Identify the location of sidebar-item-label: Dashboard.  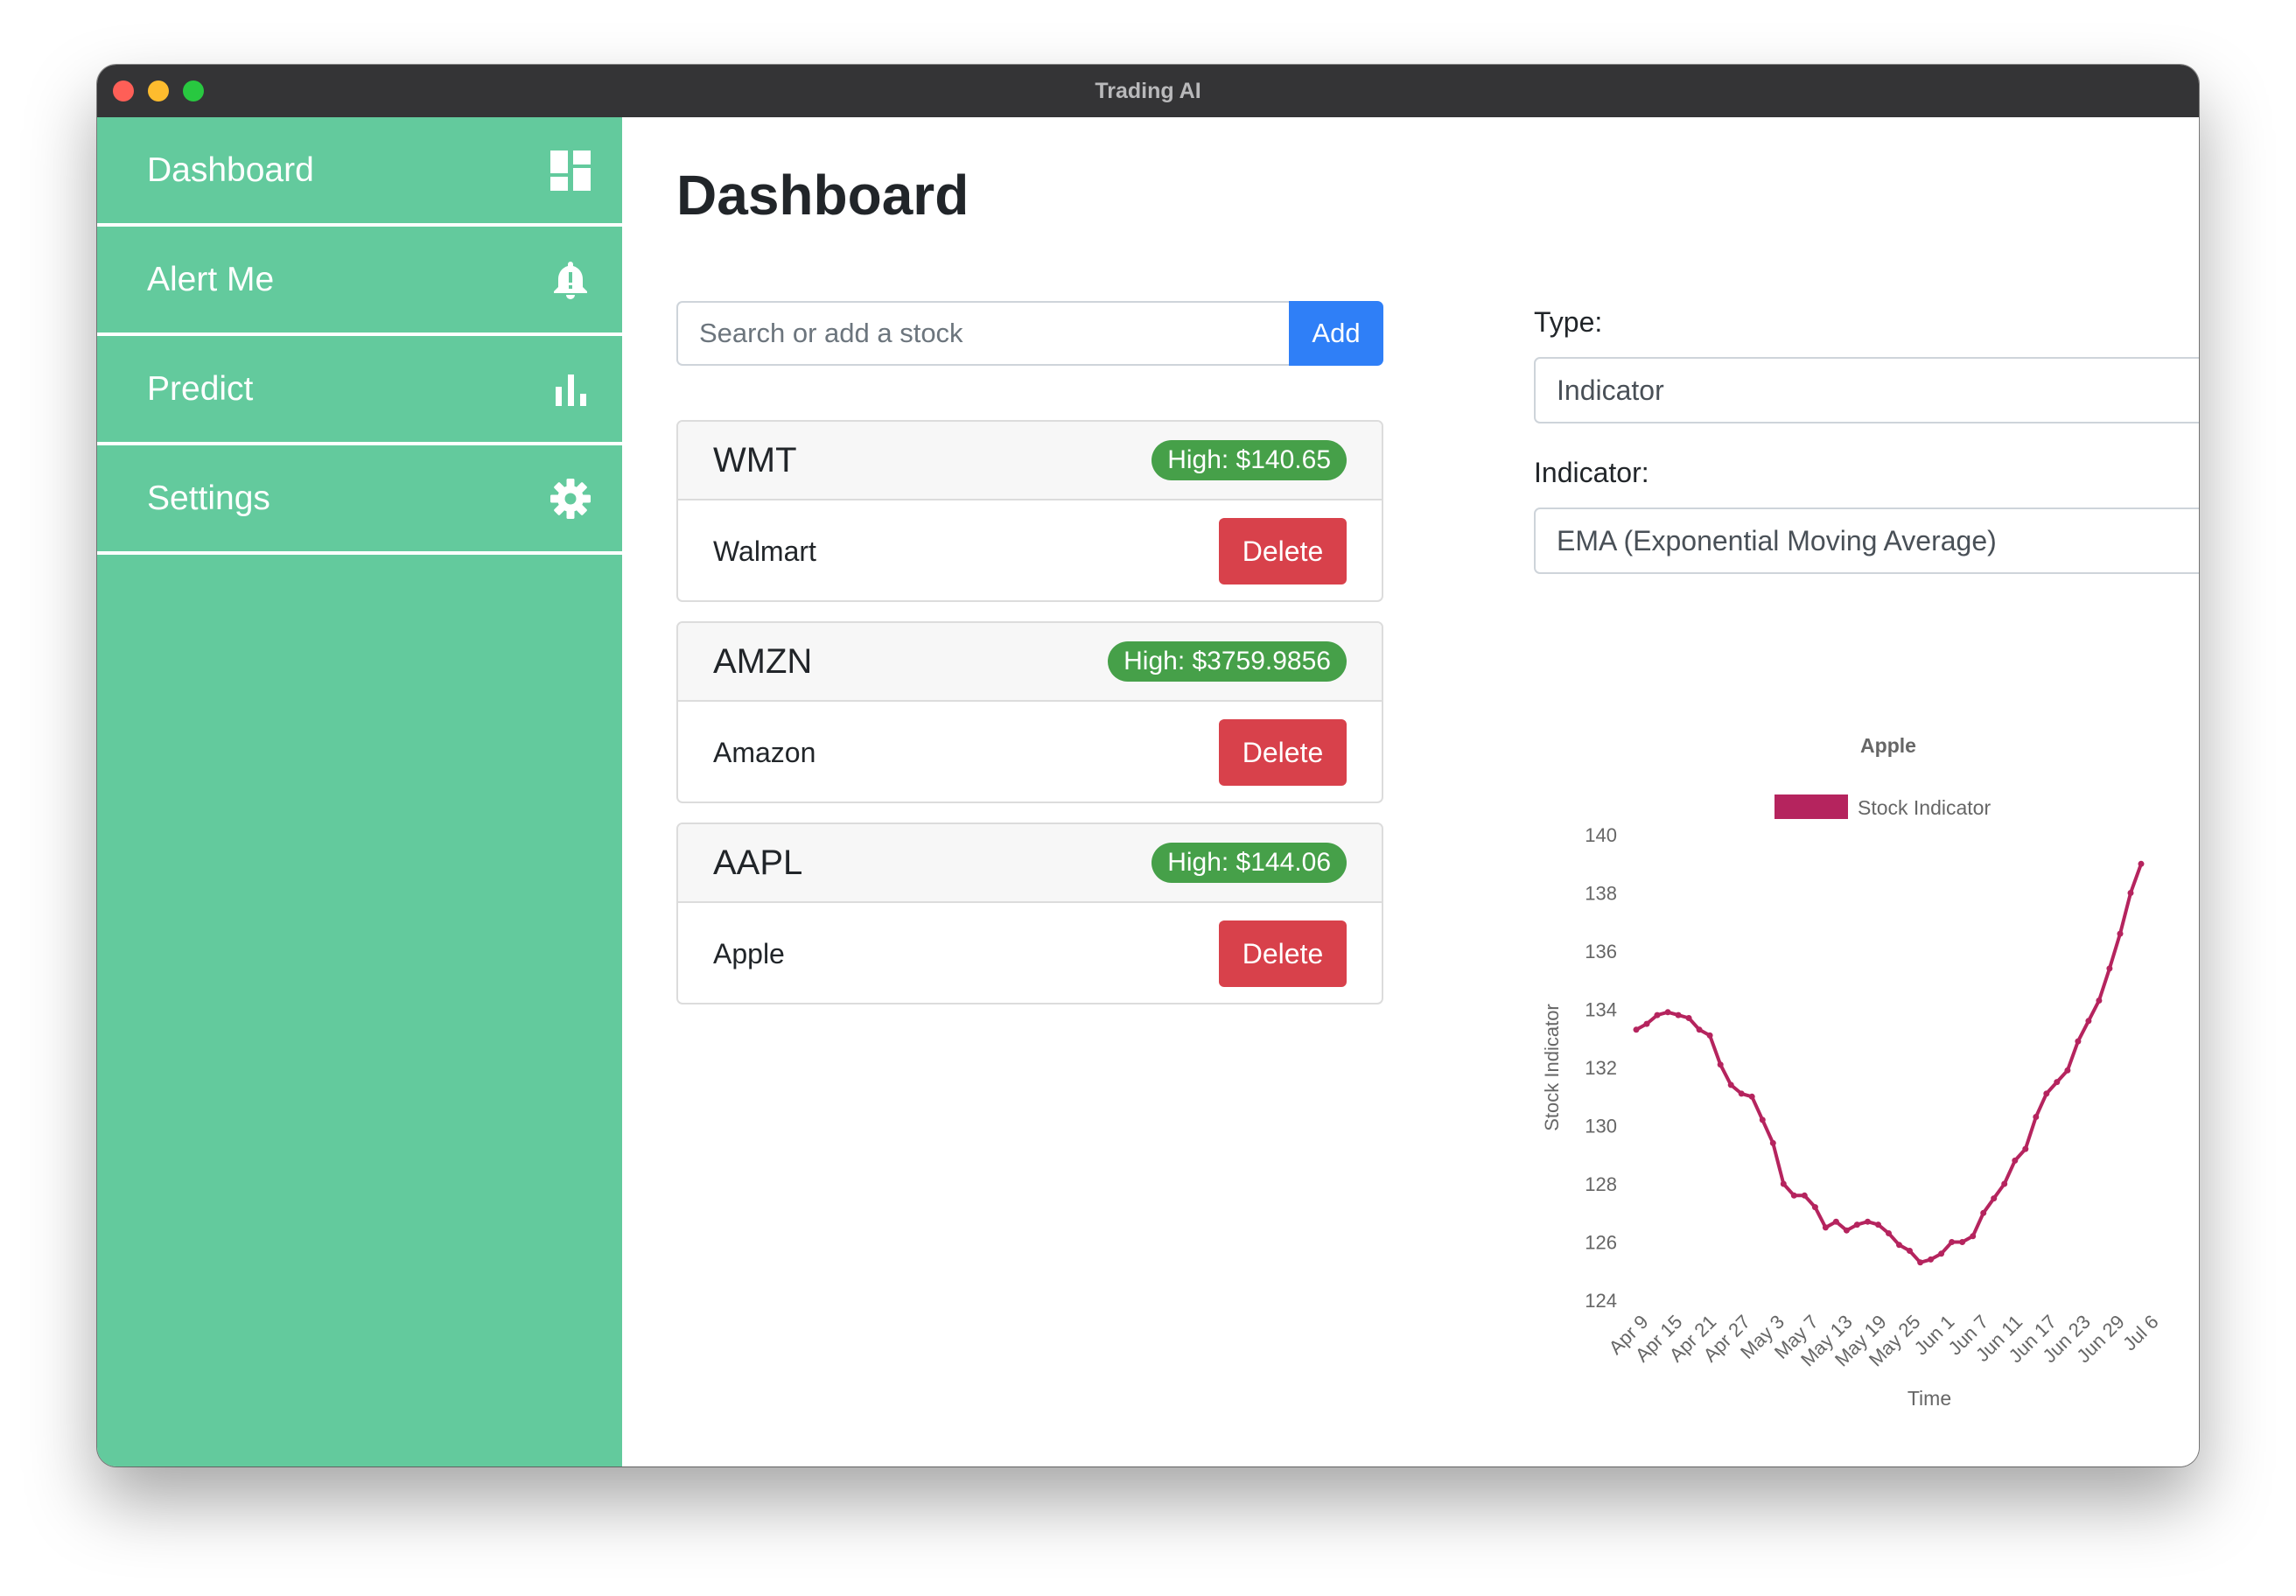
(230, 170).